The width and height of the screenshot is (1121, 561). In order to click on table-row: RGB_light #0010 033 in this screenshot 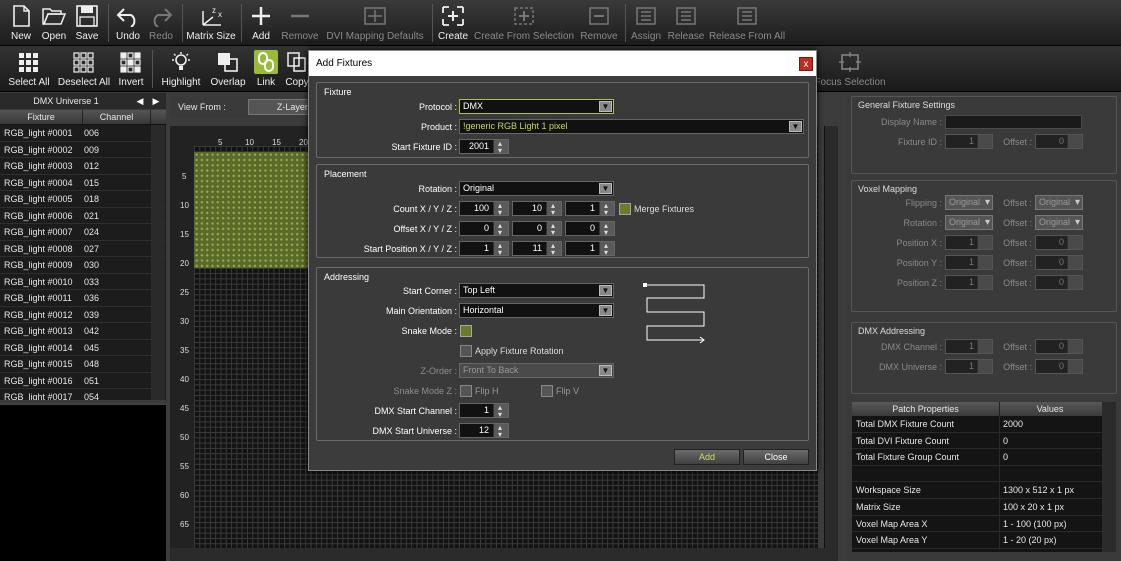, I will do `click(83, 282)`.